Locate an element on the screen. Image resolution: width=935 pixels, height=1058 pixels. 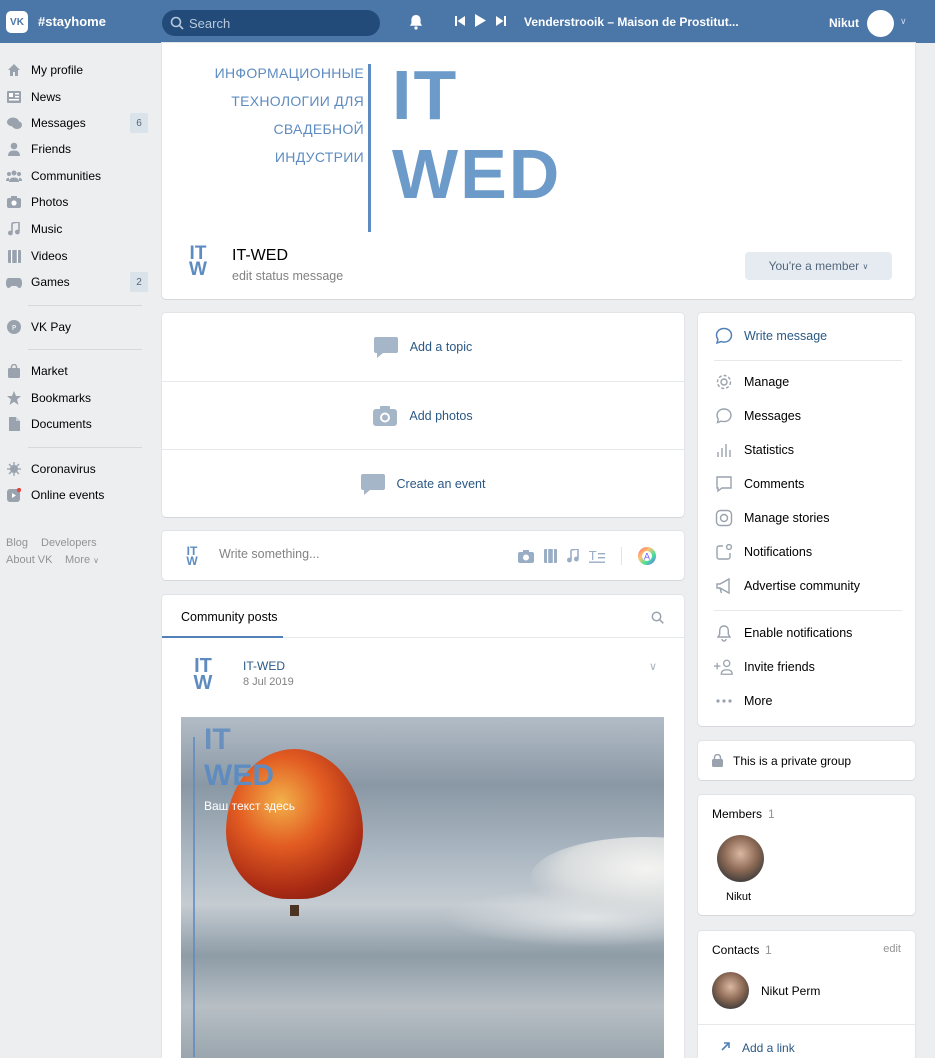
add-topic-label: Add a topic is located at coordinates (441, 347).